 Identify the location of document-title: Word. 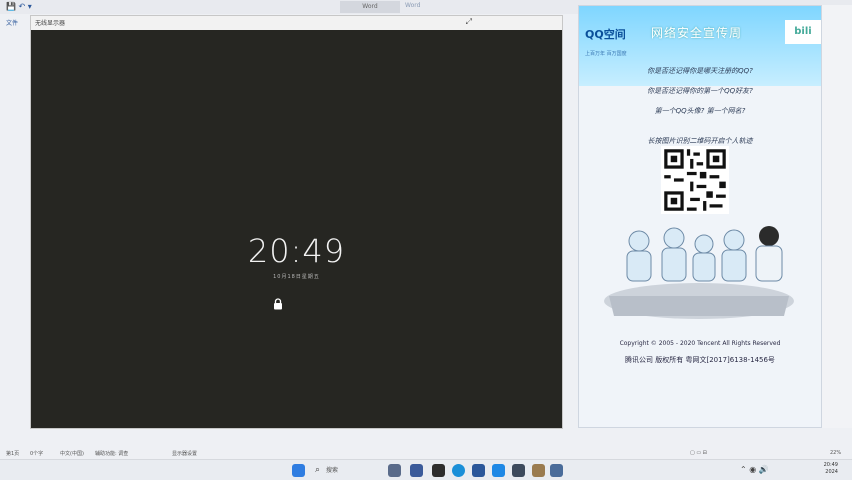
(370, 7).